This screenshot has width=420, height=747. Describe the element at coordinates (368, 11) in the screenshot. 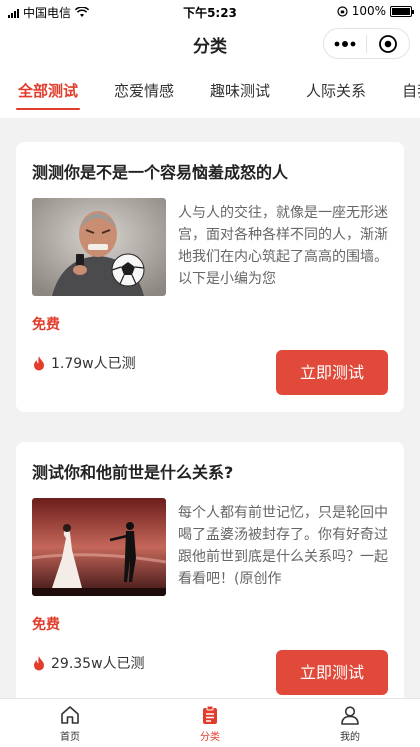

I see `battery-percent: 100%` at that location.